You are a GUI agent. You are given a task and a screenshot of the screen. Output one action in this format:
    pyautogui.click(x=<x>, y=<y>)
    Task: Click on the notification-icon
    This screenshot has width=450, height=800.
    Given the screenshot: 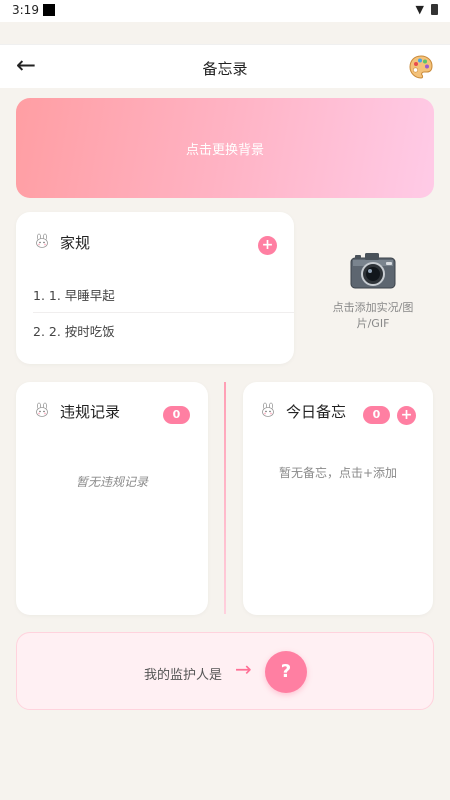 What is the action you would take?
    pyautogui.click(x=49, y=10)
    